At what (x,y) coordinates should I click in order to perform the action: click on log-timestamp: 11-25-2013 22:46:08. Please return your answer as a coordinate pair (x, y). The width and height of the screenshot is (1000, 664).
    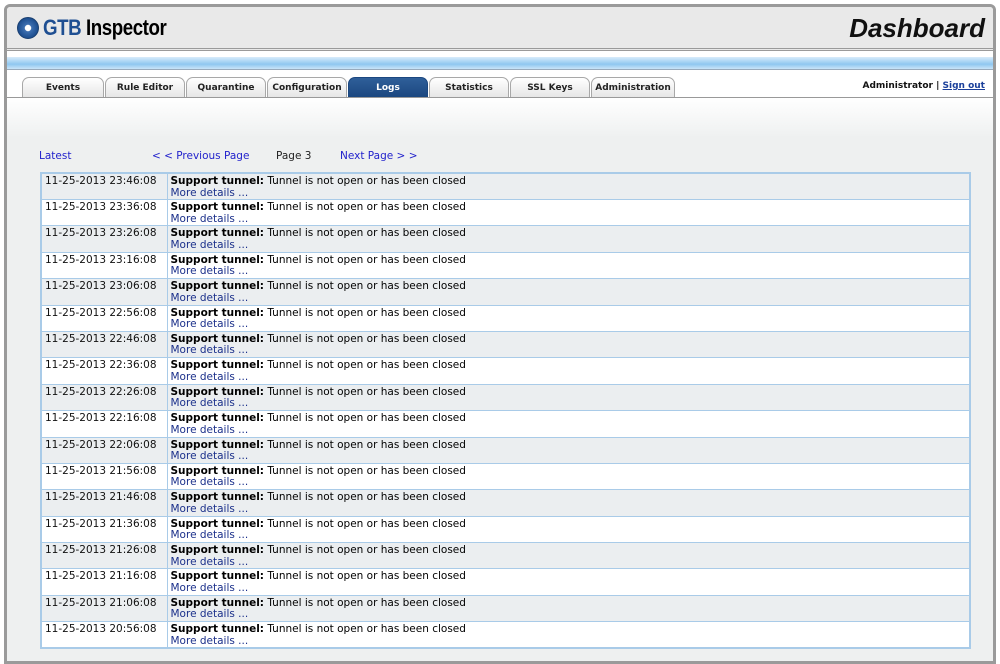
    Looking at the image, I should click on (104, 344).